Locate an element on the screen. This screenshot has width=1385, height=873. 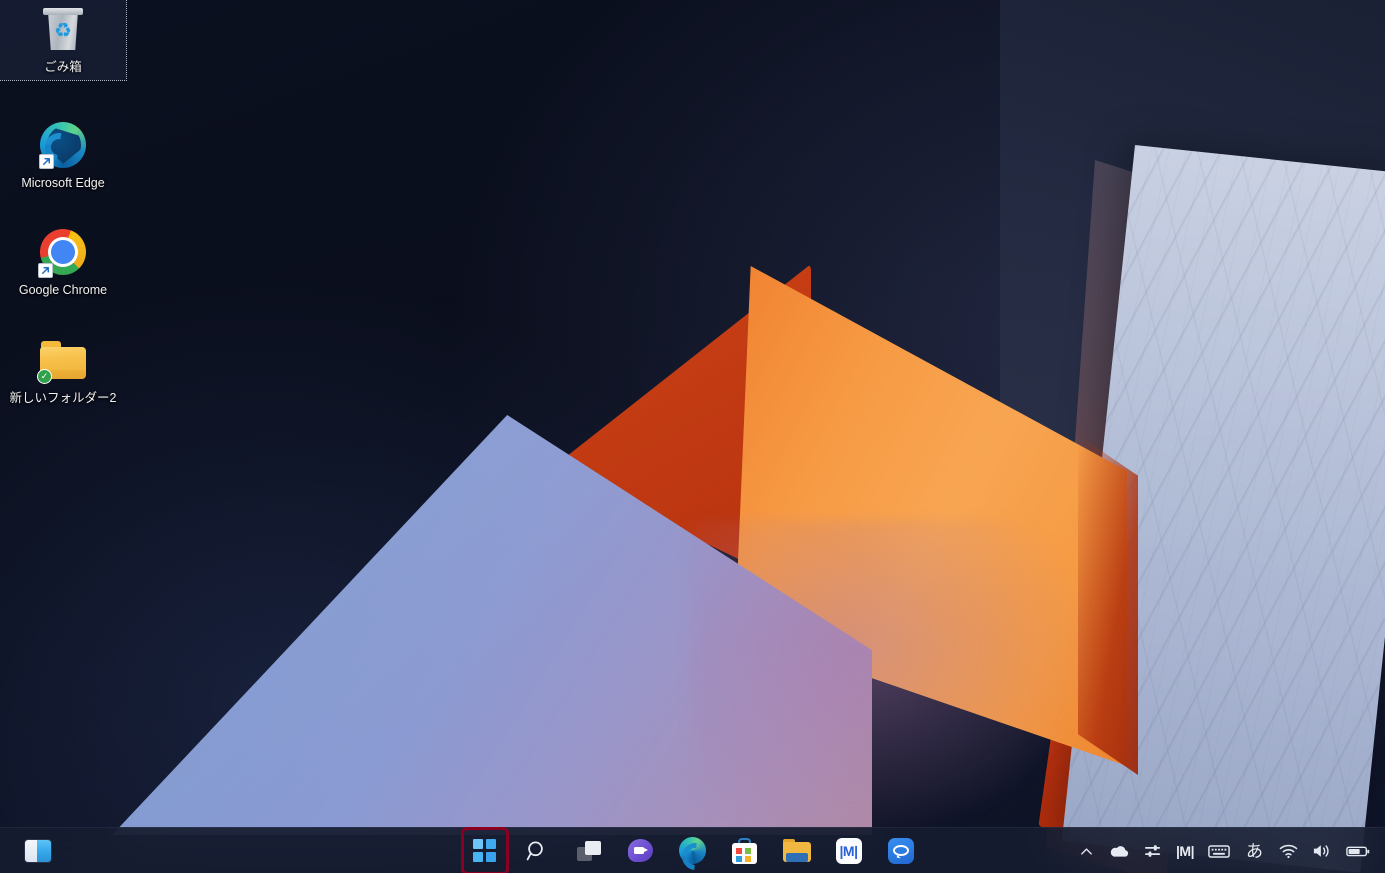
taskbar: |M| |M| あ is located at coordinates (692, 849).